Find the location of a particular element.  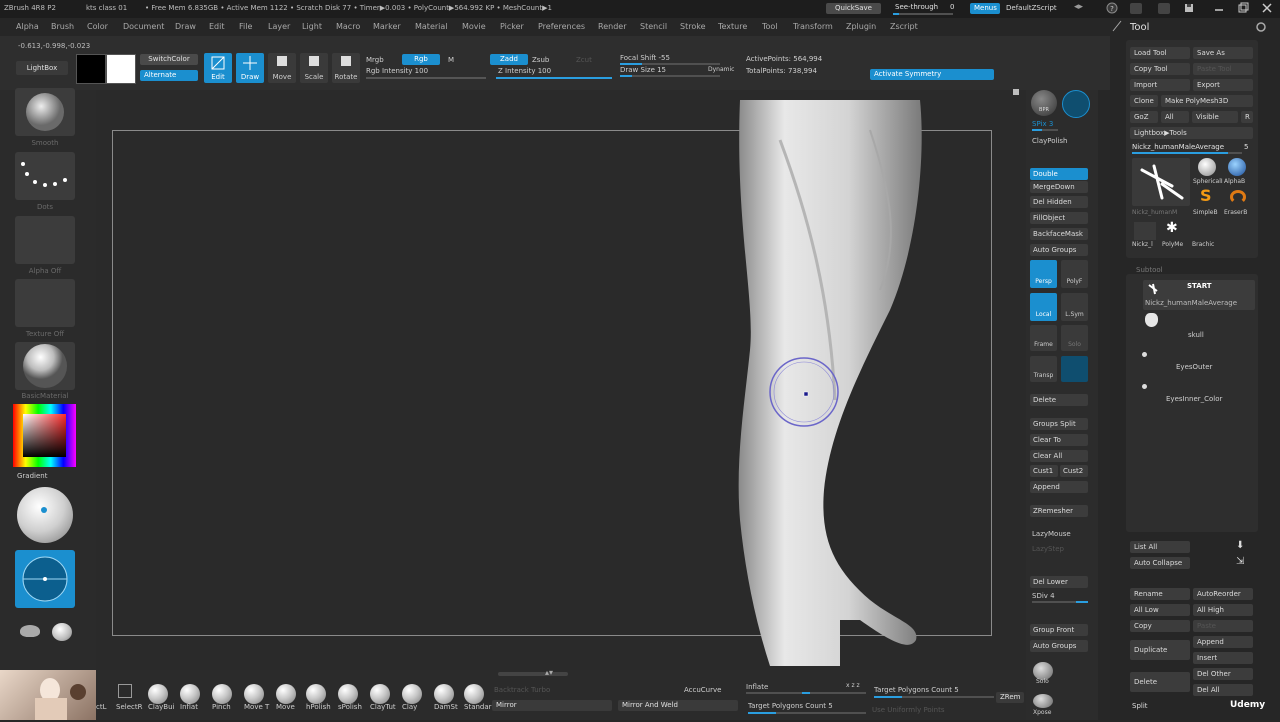

recent-tool-1-icon is located at coordinates (1145, 231).